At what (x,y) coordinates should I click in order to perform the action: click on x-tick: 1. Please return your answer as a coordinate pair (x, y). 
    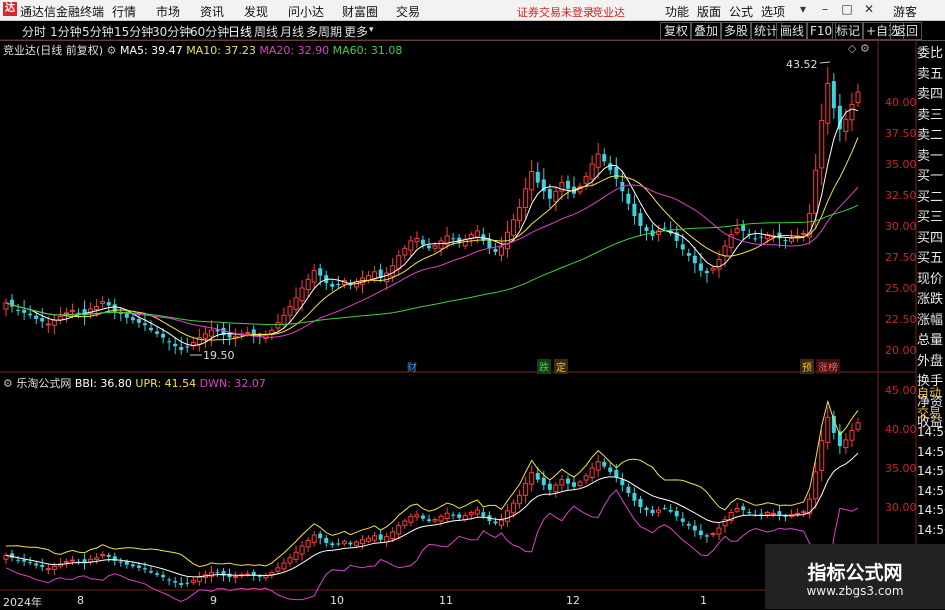
    Looking at the image, I should click on (703, 600).